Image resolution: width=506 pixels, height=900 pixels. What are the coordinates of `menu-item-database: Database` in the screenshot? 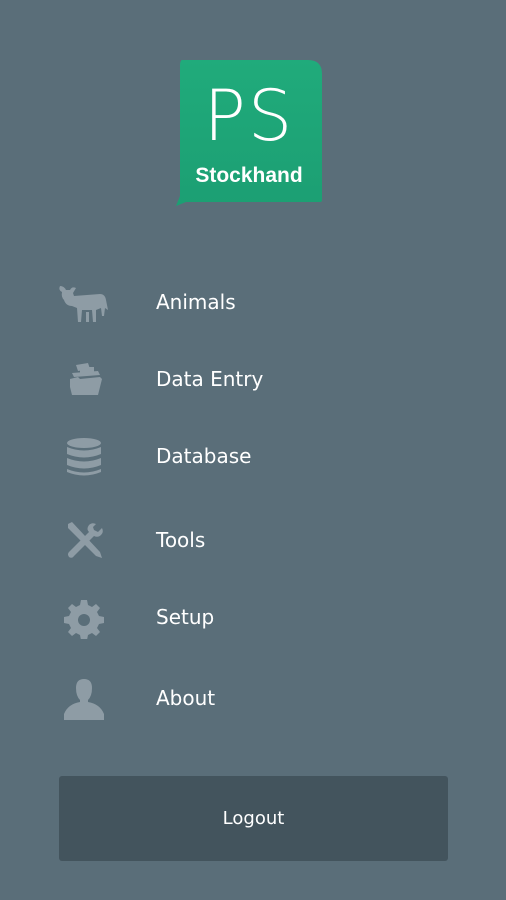 It's located at (253, 456).